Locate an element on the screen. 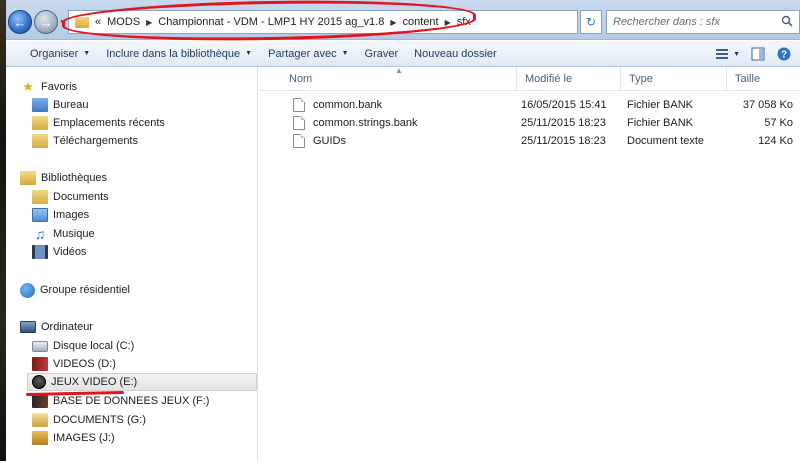  burn-label: Graver is located at coordinates (381, 53).